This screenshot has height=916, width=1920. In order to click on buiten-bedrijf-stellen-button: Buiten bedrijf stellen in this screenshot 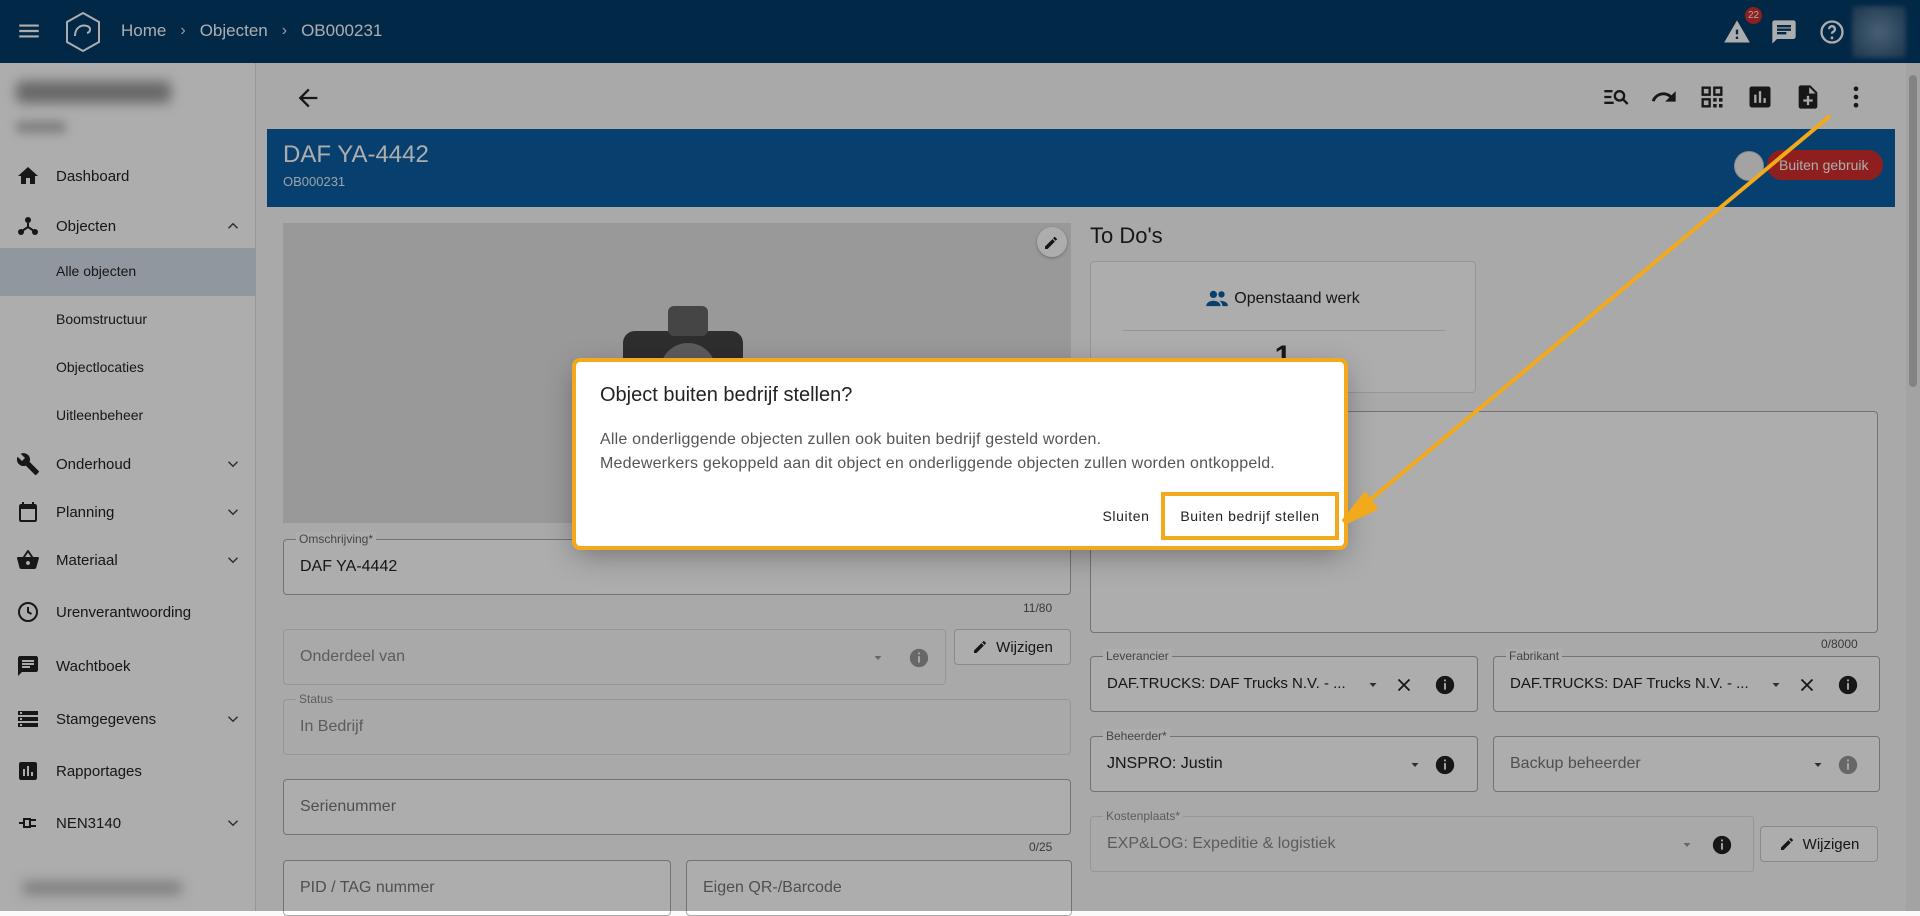, I will do `click(1250, 516)`.